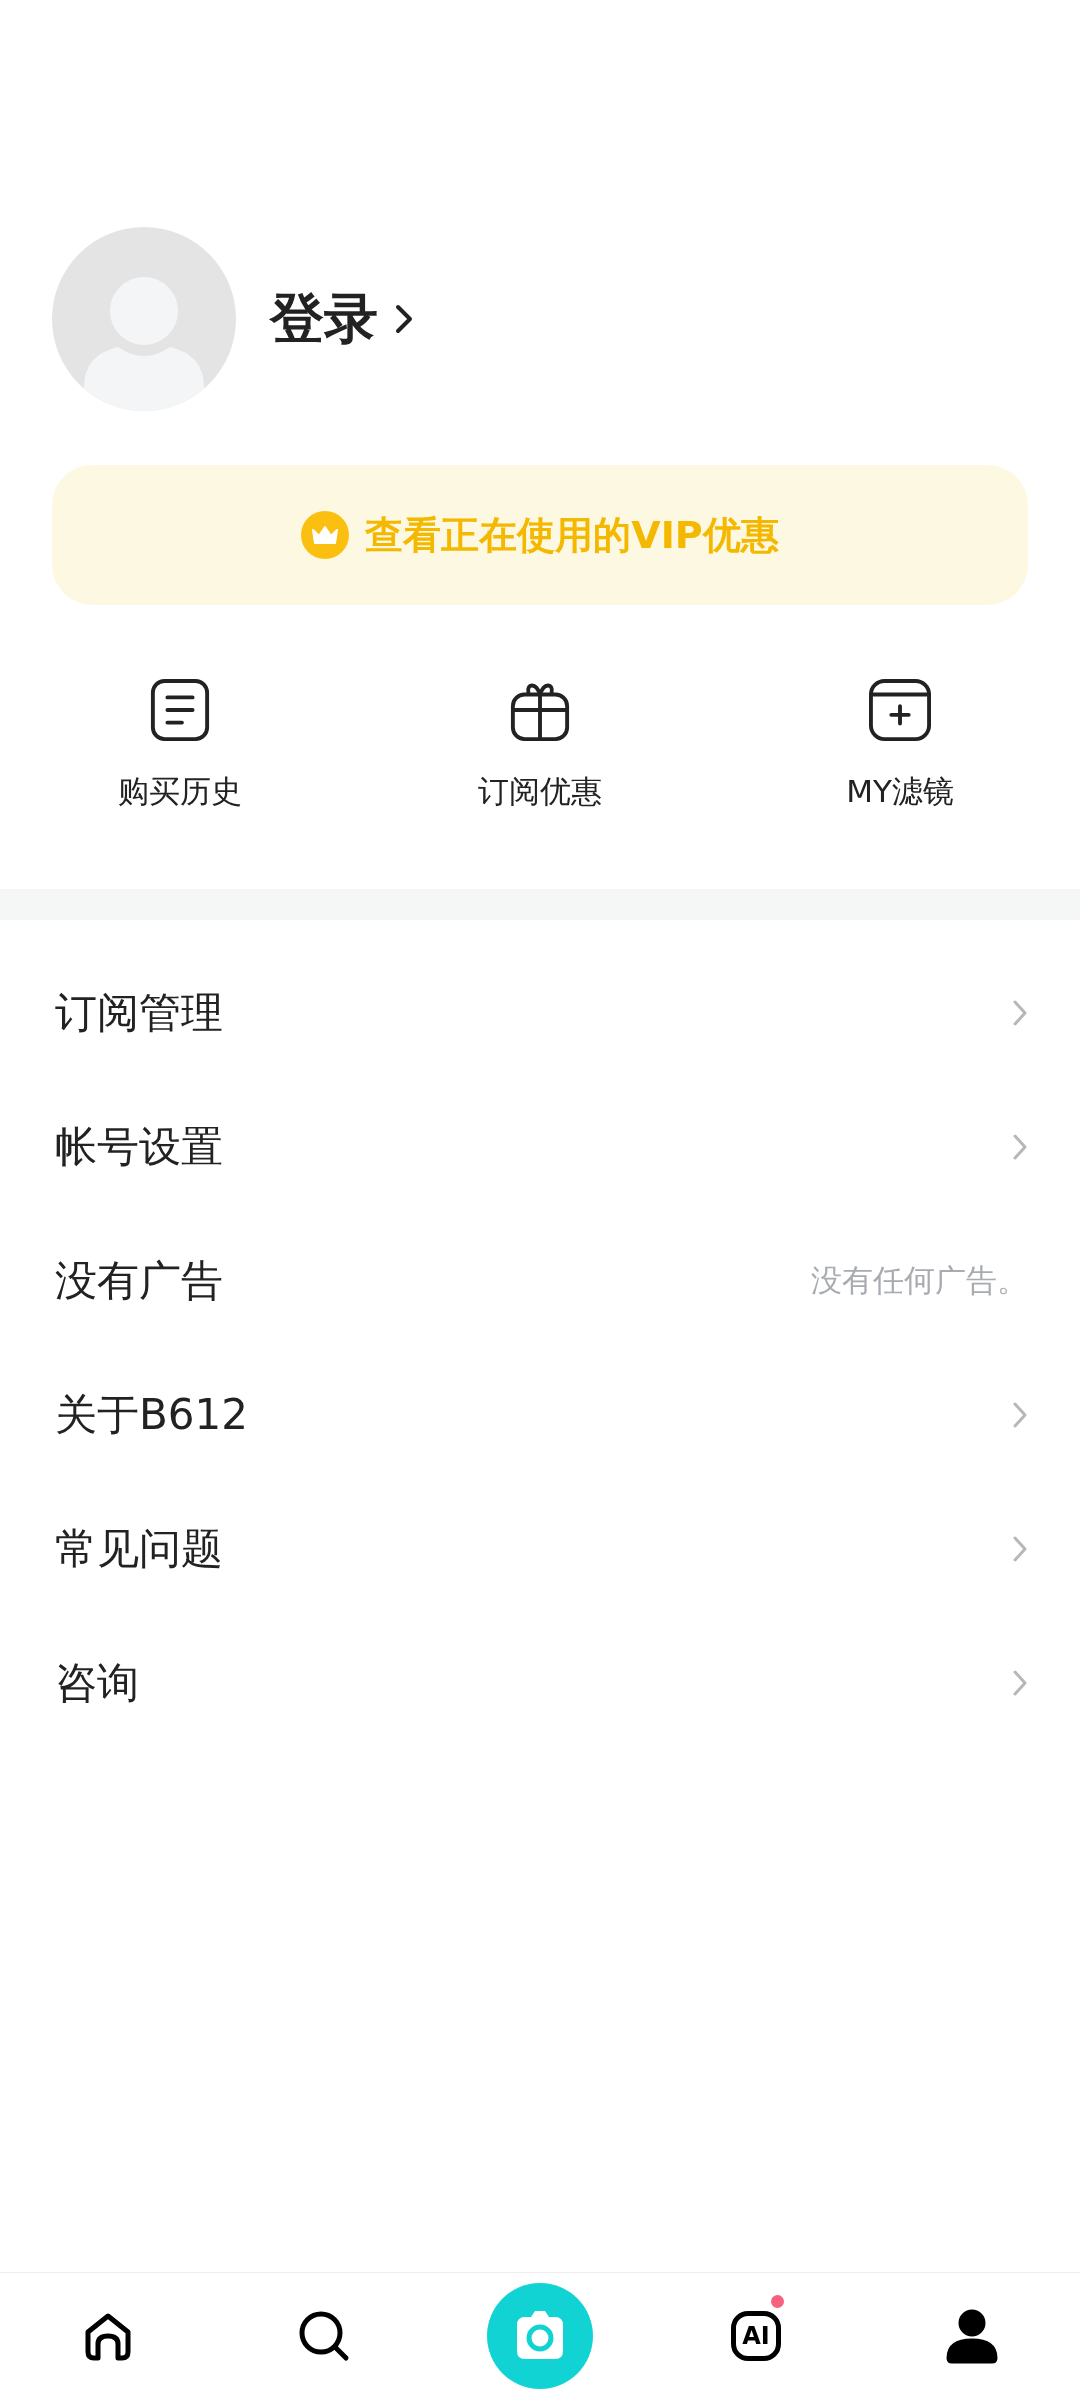  Describe the element at coordinates (572, 535) in the screenshot. I see `vip-text: 查看正在使用的VIP优惠` at that location.